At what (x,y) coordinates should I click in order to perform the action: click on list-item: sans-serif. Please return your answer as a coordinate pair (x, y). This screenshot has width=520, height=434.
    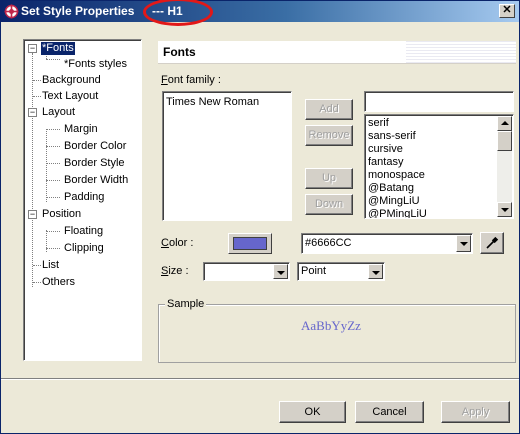
    Looking at the image, I should click on (392, 136).